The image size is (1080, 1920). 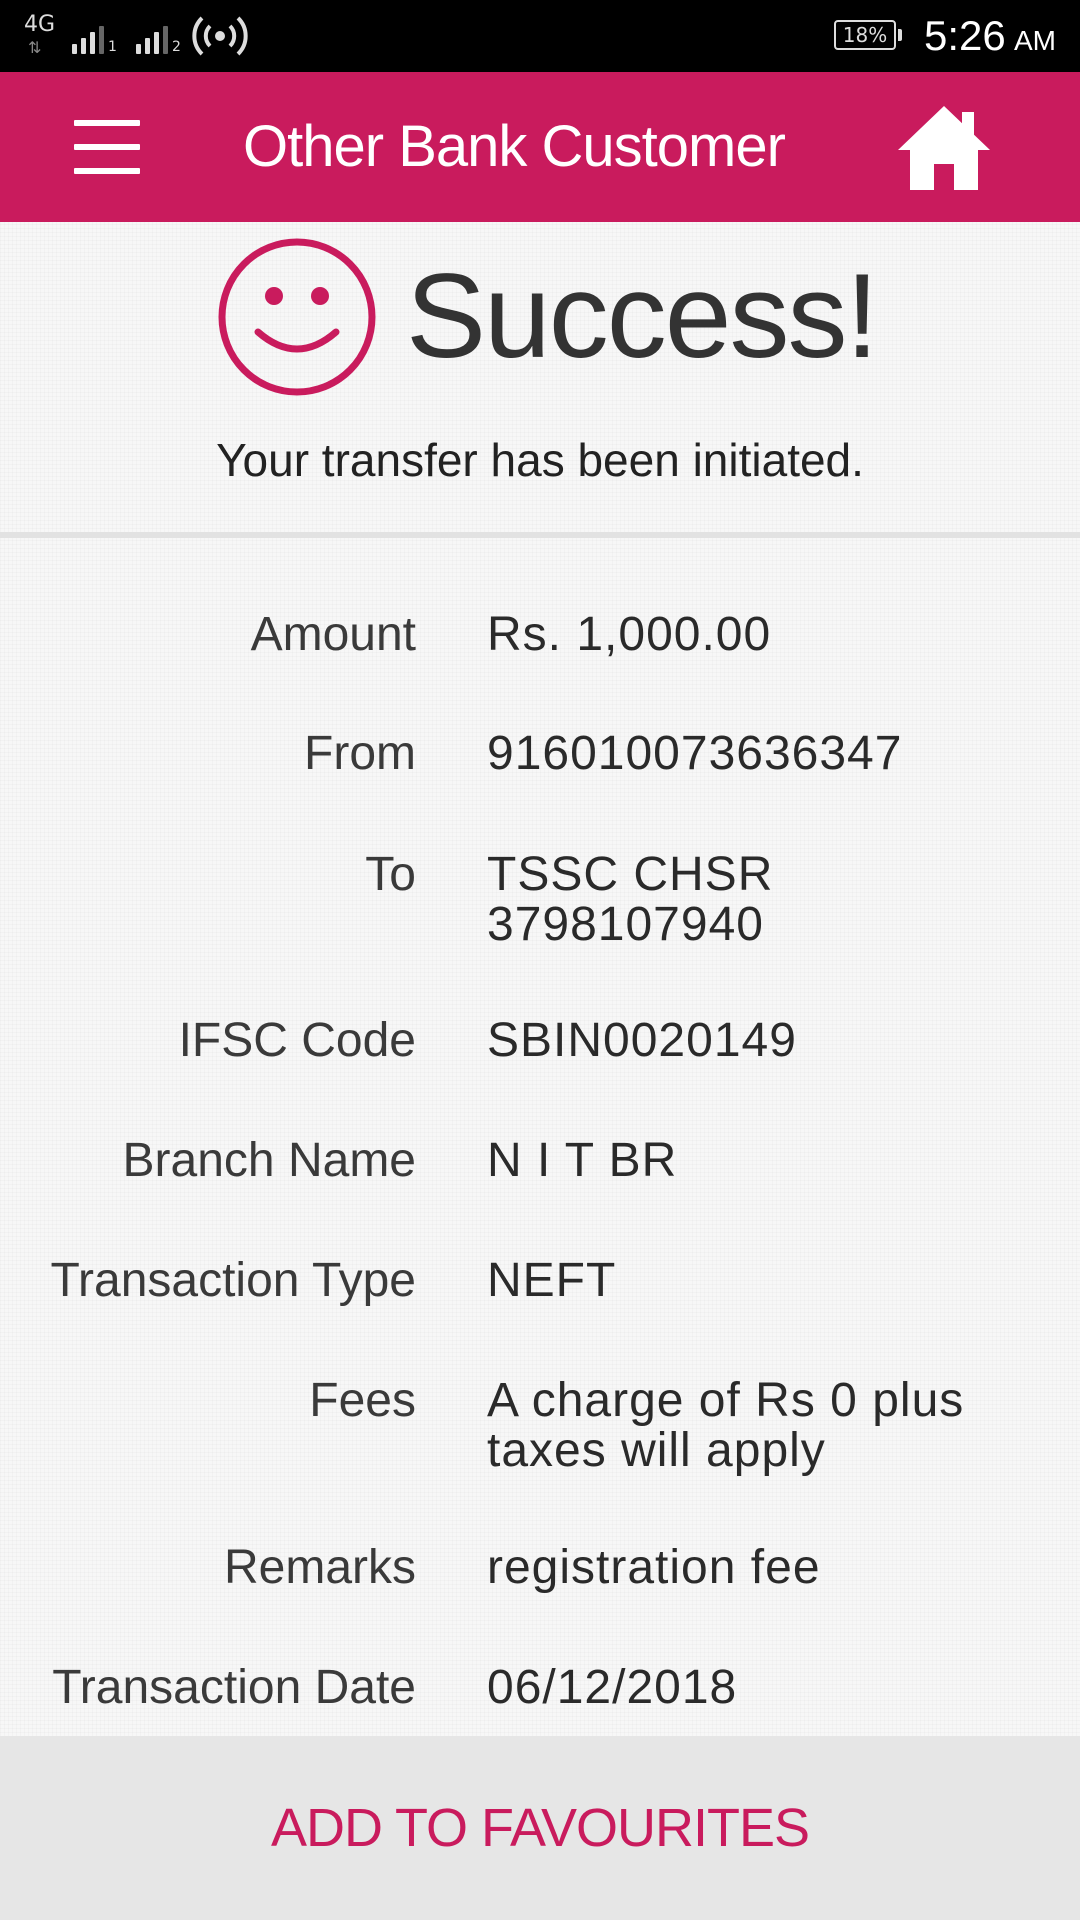 What do you see at coordinates (158, 37) in the screenshot?
I see `signal-sim2-icon: 2` at bounding box center [158, 37].